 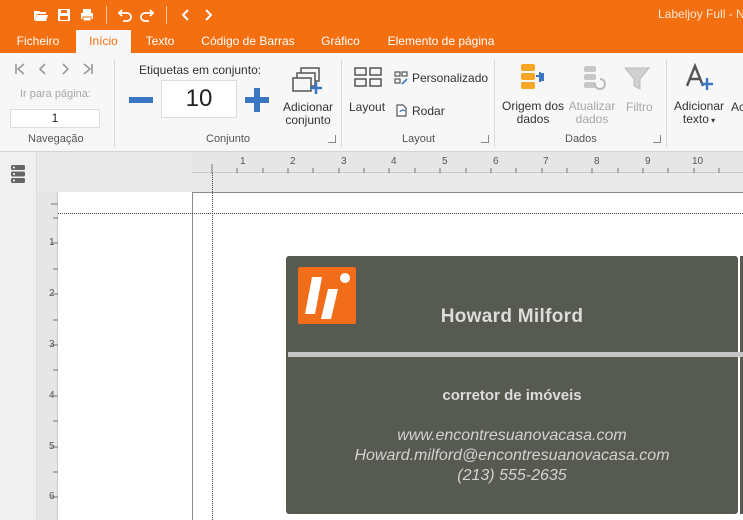 What do you see at coordinates (467, 162) in the screenshot?
I see `top-ruler: 1 2 3 4 5 6 7 8 9 10` at bounding box center [467, 162].